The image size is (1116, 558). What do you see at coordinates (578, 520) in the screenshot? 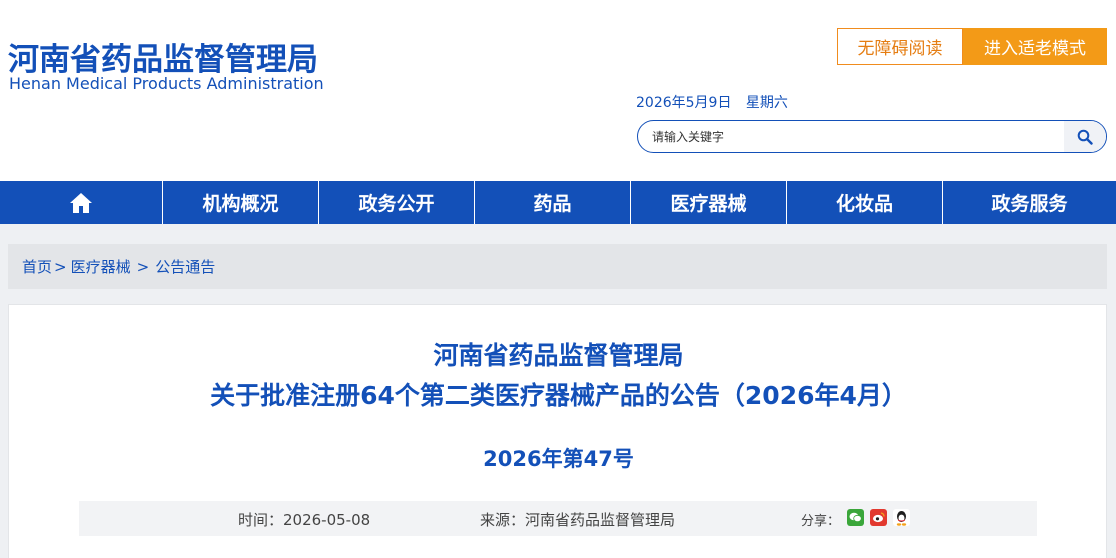
I see `article-source: 来源：河南省药品监督管理局` at bounding box center [578, 520].